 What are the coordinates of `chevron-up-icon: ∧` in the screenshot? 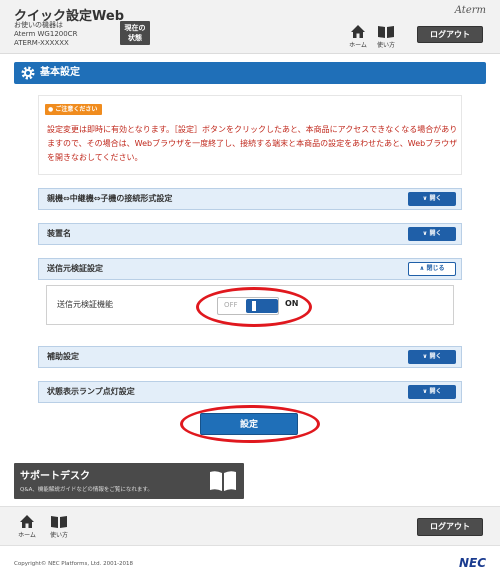 It's located at (422, 268).